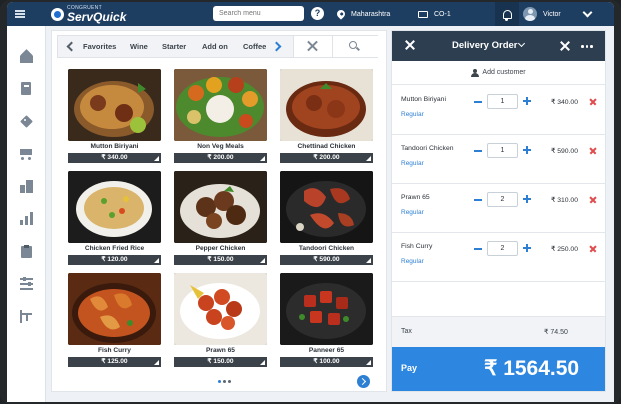  What do you see at coordinates (220, 321) in the screenshot?
I see `menu-item-prawn-65: Prawn 65 ₹ 150.00` at bounding box center [220, 321].